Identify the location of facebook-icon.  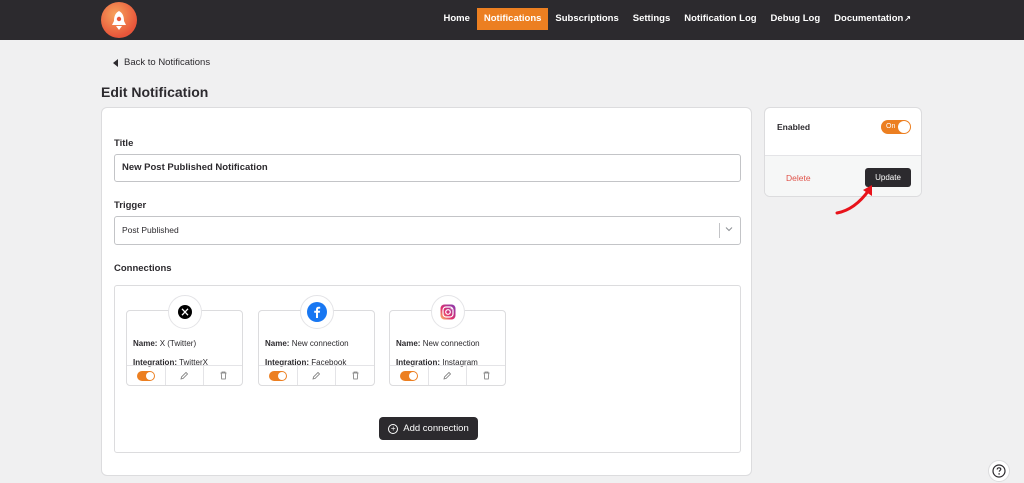
(317, 312).